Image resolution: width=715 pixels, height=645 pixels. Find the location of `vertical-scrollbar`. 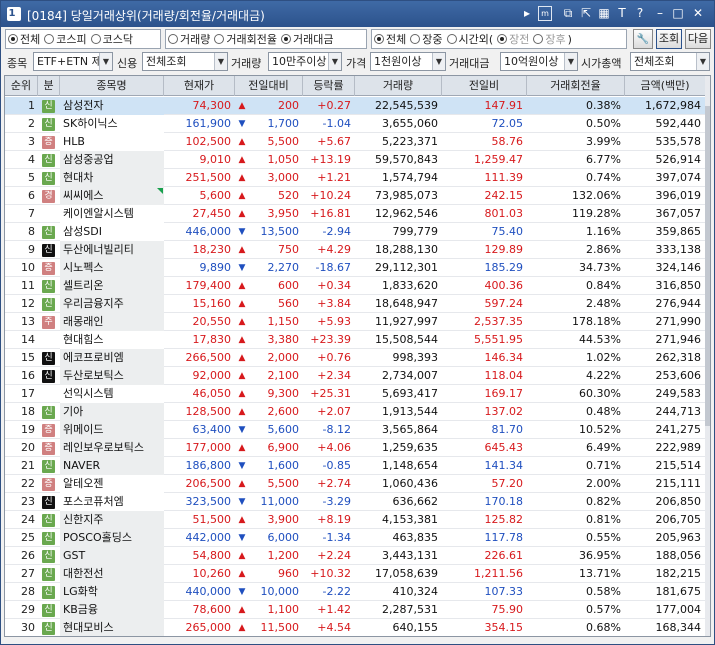

vertical-scrollbar is located at coordinates (707, 356).